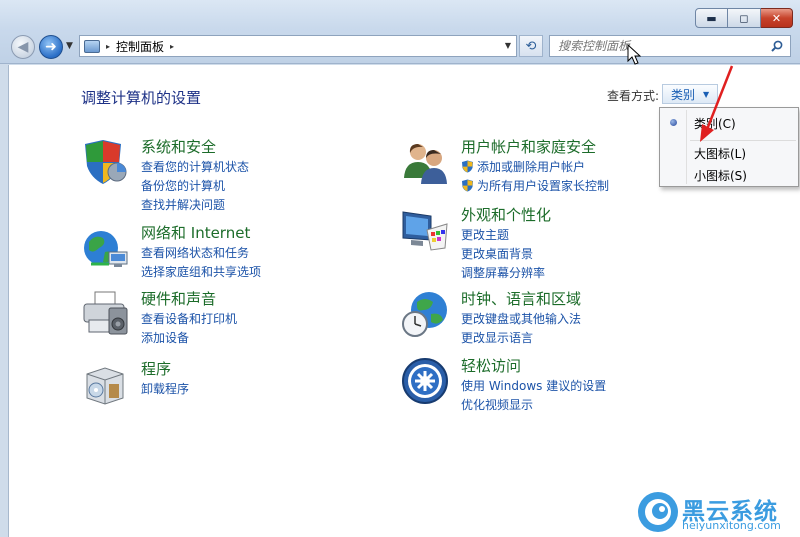 Image resolution: width=800 pixels, height=537 pixels. Describe the element at coordinates (720, 175) in the screenshot. I see `menu-item-small-icons: 小图标(S)` at that location.